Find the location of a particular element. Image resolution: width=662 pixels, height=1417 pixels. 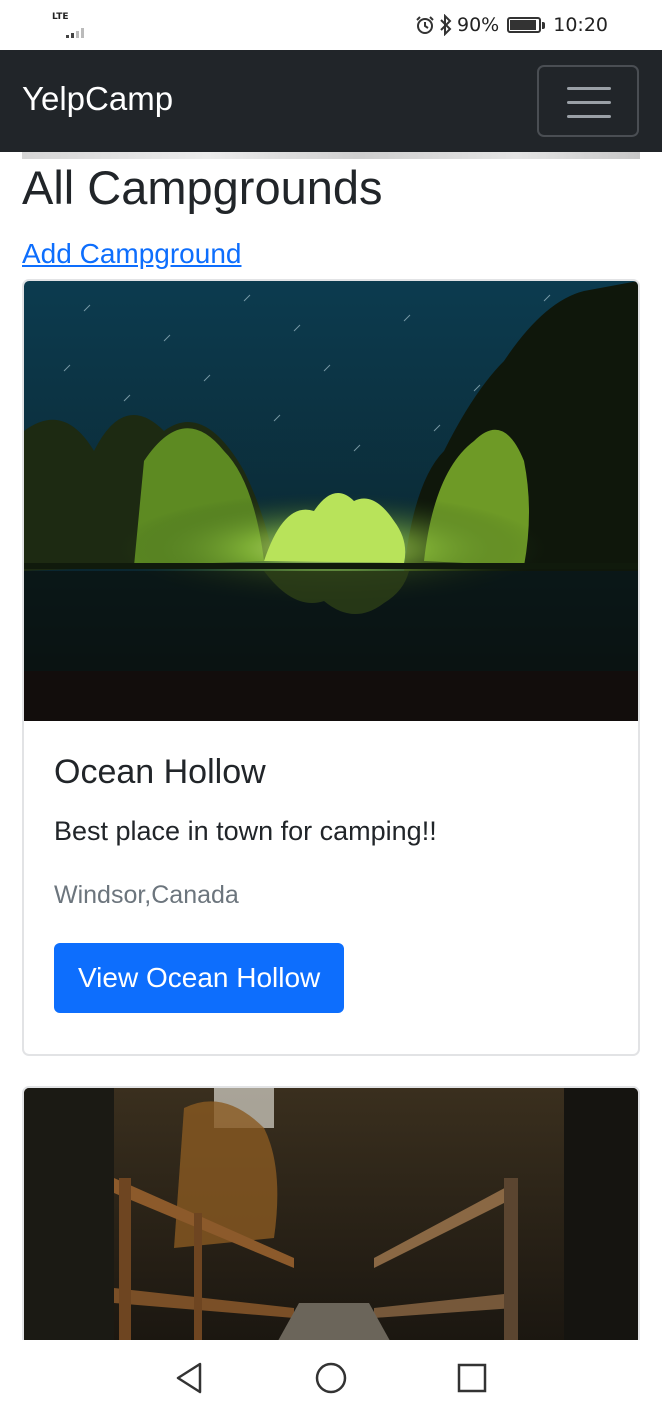

battery-percent: 90% is located at coordinates (478, 25).